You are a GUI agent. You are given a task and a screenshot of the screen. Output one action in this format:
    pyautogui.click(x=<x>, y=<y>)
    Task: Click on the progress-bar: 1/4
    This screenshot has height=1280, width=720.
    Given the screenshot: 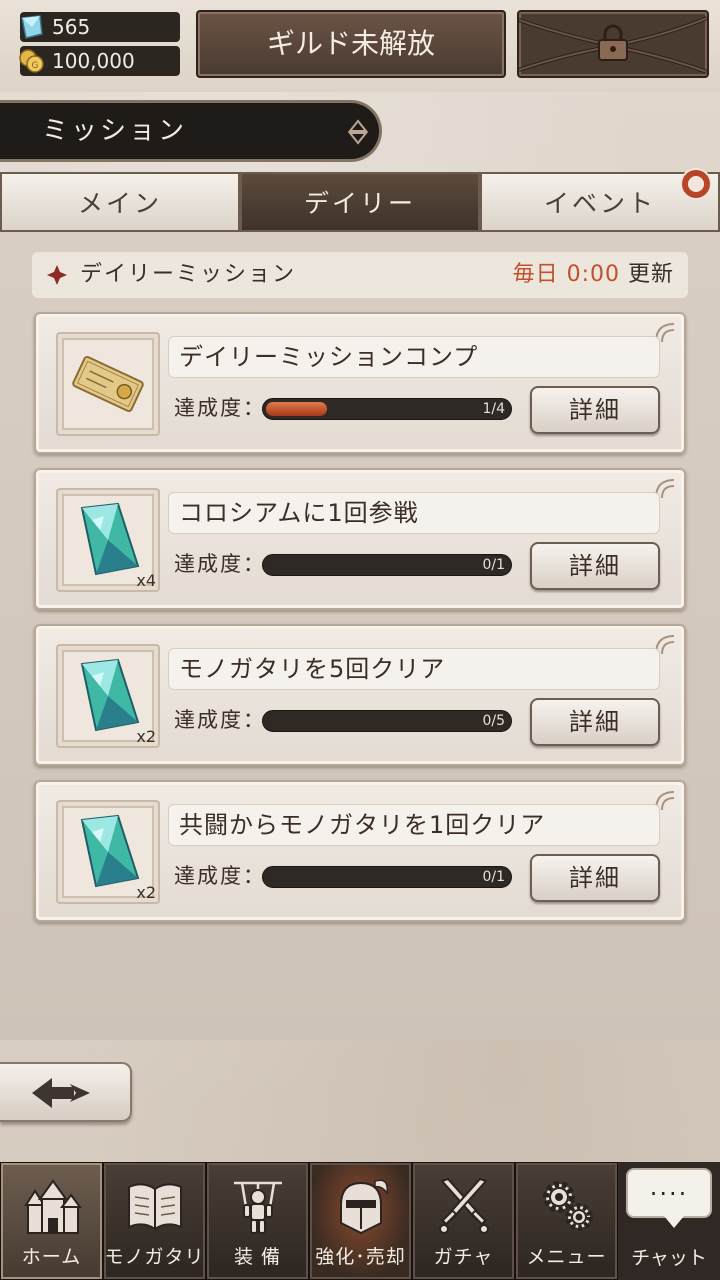 What is the action you would take?
    pyautogui.click(x=387, y=409)
    